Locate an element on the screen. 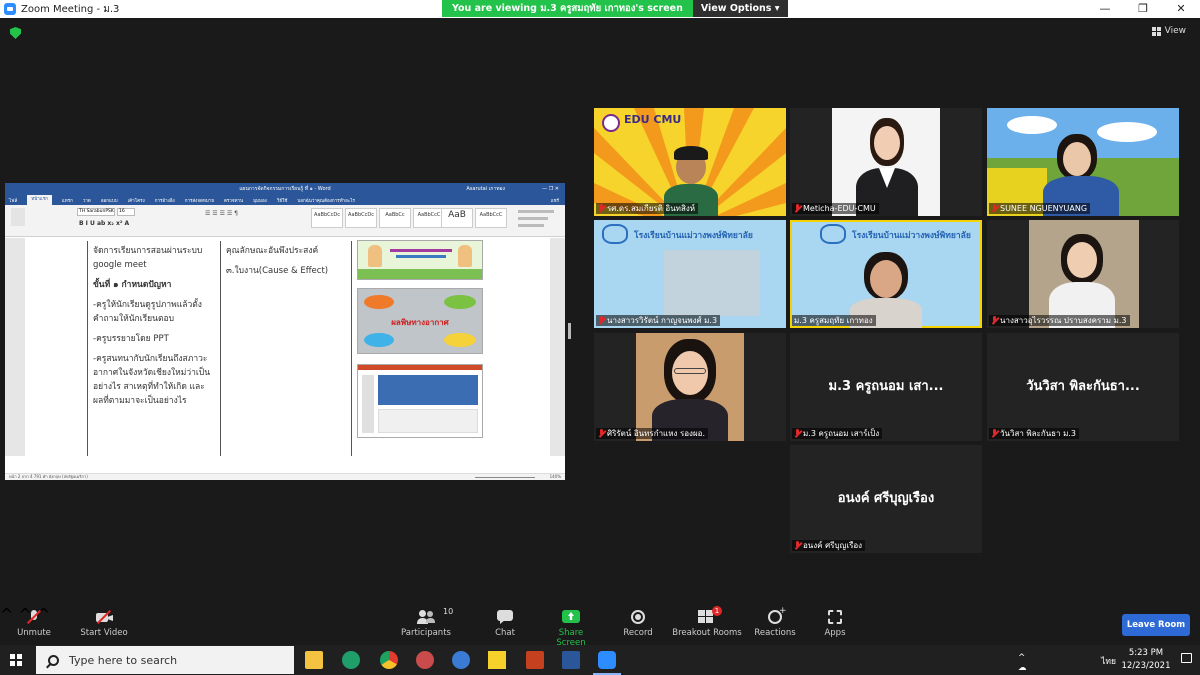 The height and width of the screenshot is (675, 1200). view-options-button: View Options ▾ is located at coordinates (740, 8).